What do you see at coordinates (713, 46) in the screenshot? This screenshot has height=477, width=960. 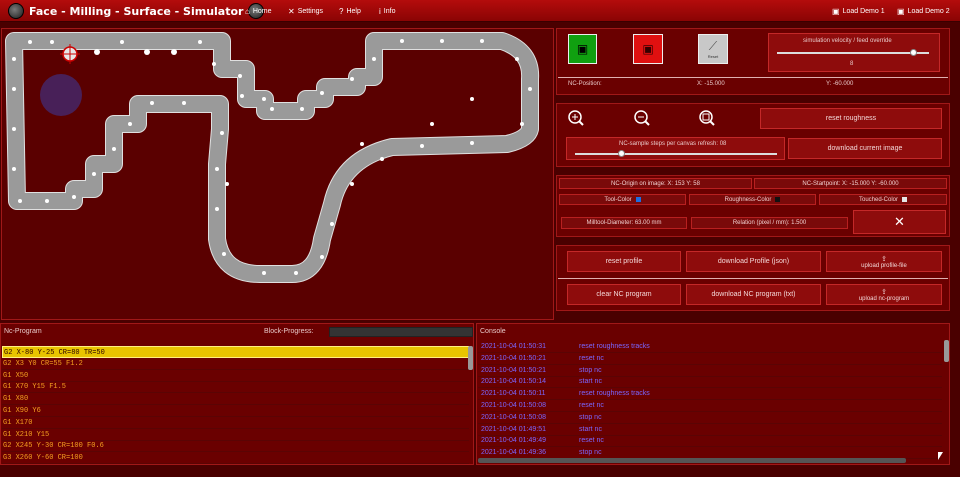 I see `reset-icon: ⟋` at bounding box center [713, 46].